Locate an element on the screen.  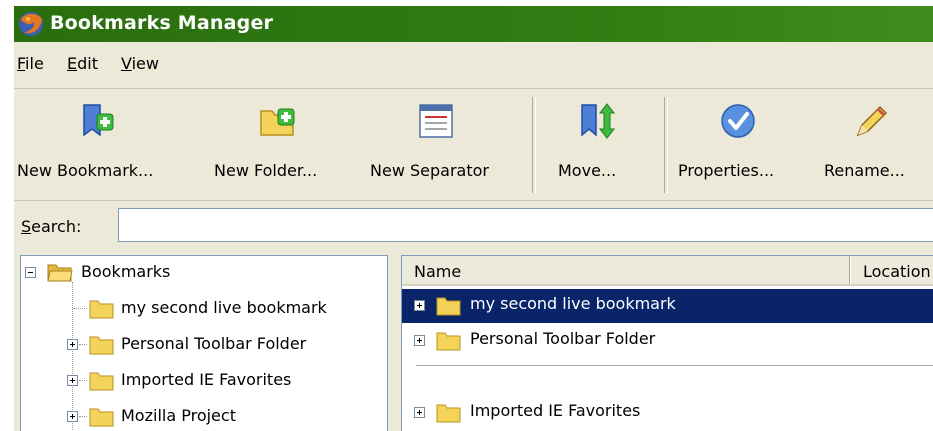
collapse-icon is located at coordinates (30, 272).